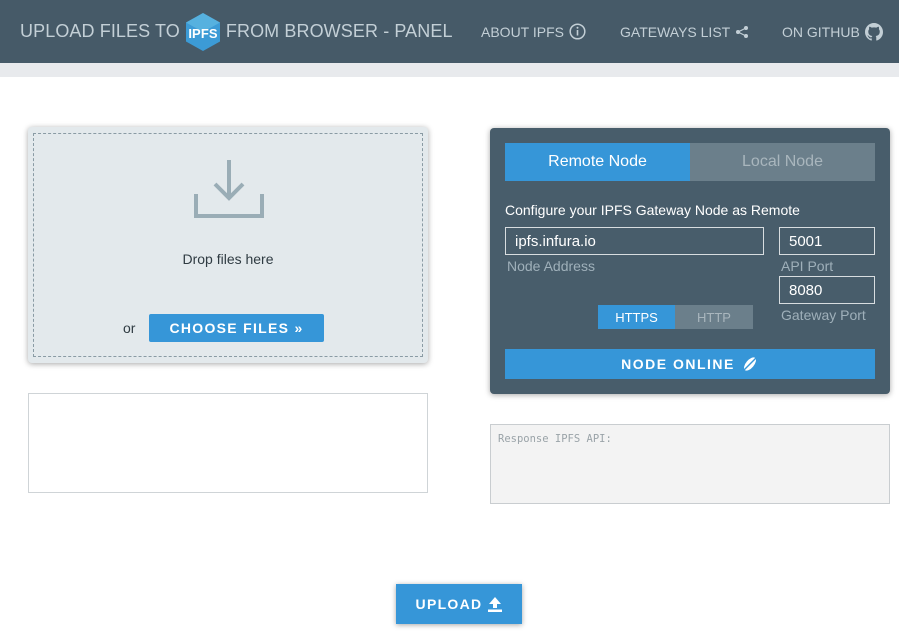 This screenshot has height=637, width=899. Describe the element at coordinates (522, 31) in the screenshot. I see `nav-about-label: ABOUT IPFS` at that location.